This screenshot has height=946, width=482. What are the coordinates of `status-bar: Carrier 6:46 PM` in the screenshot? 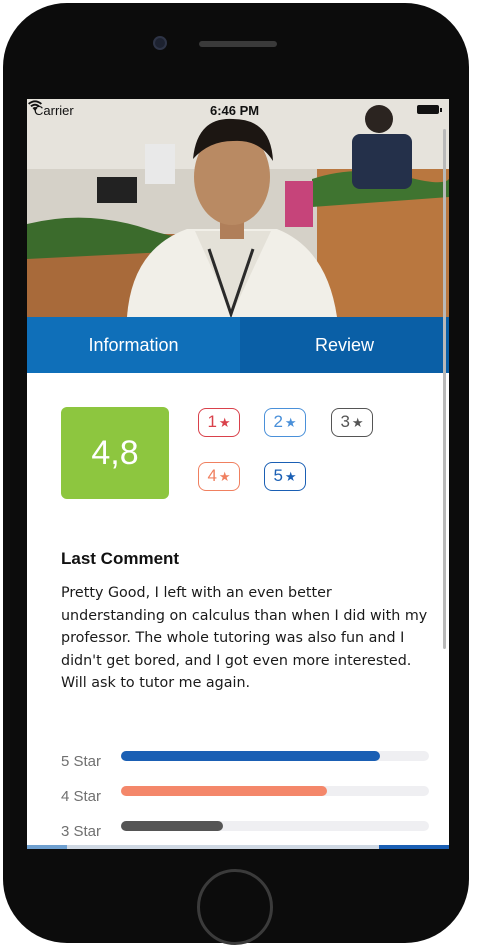 It's located at (238, 110).